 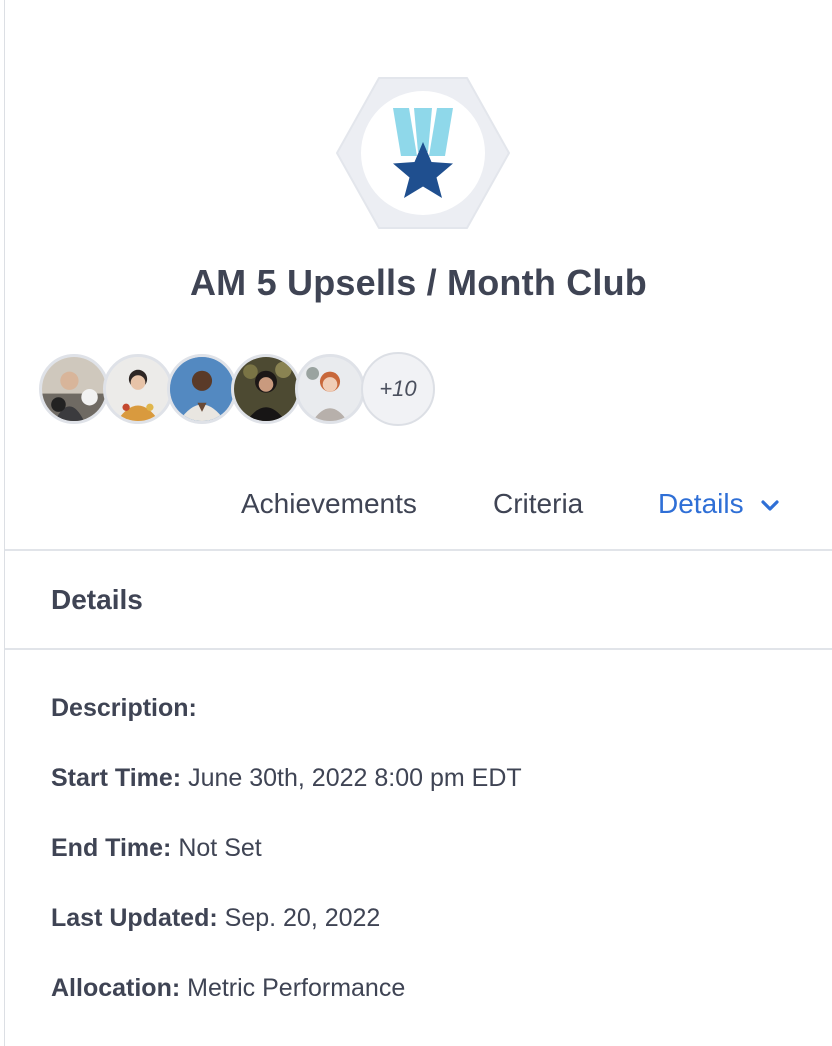 I want to click on tab-label: Details, so click(x=701, y=503).